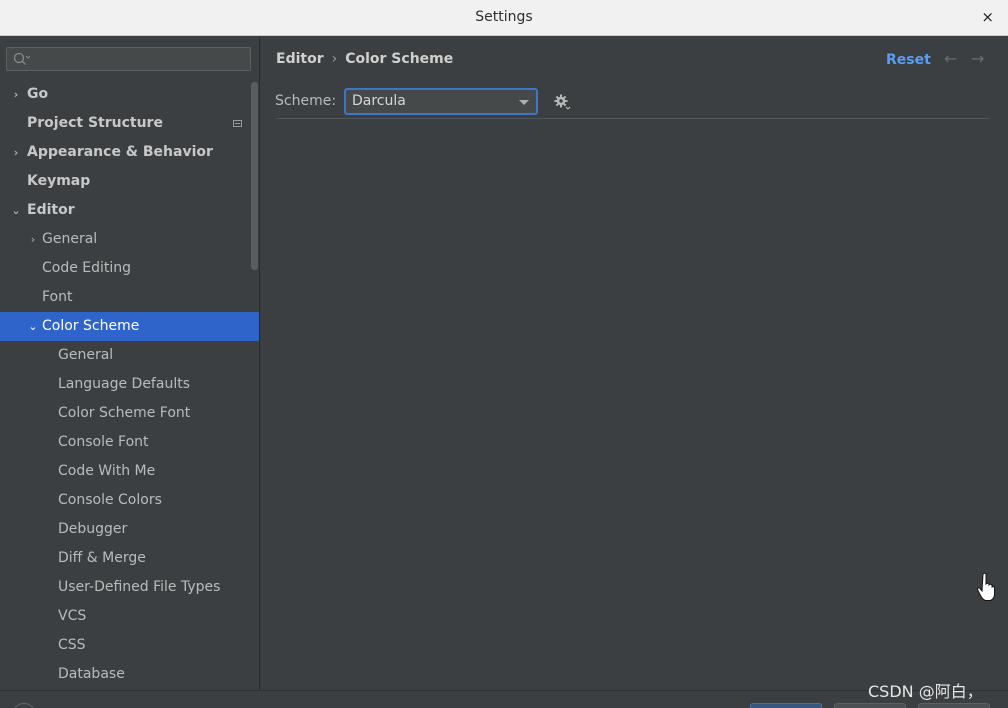 This screenshot has width=1008, height=708. I want to click on sidebar-item-label: User-Defined File Types, so click(139, 587).